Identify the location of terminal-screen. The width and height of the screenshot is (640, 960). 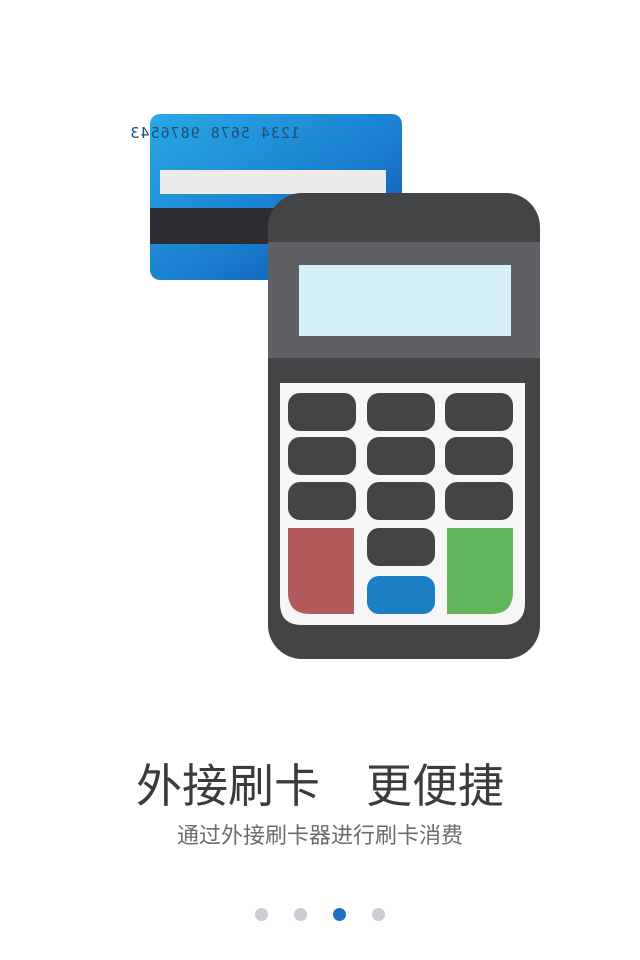
(405, 300).